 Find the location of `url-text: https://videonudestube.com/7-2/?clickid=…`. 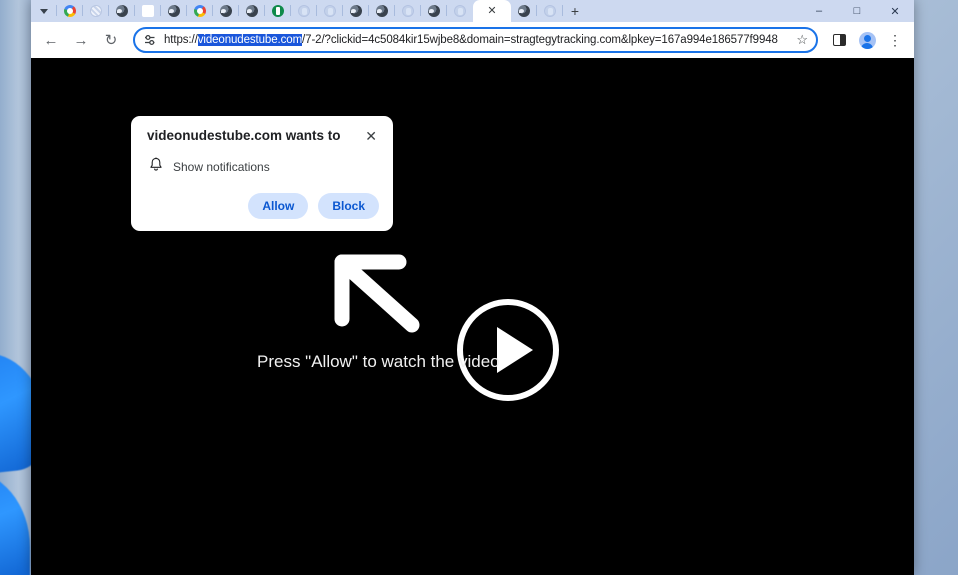

url-text: https://videonudestube.com/7-2/?clickid=… is located at coordinates (478, 40).